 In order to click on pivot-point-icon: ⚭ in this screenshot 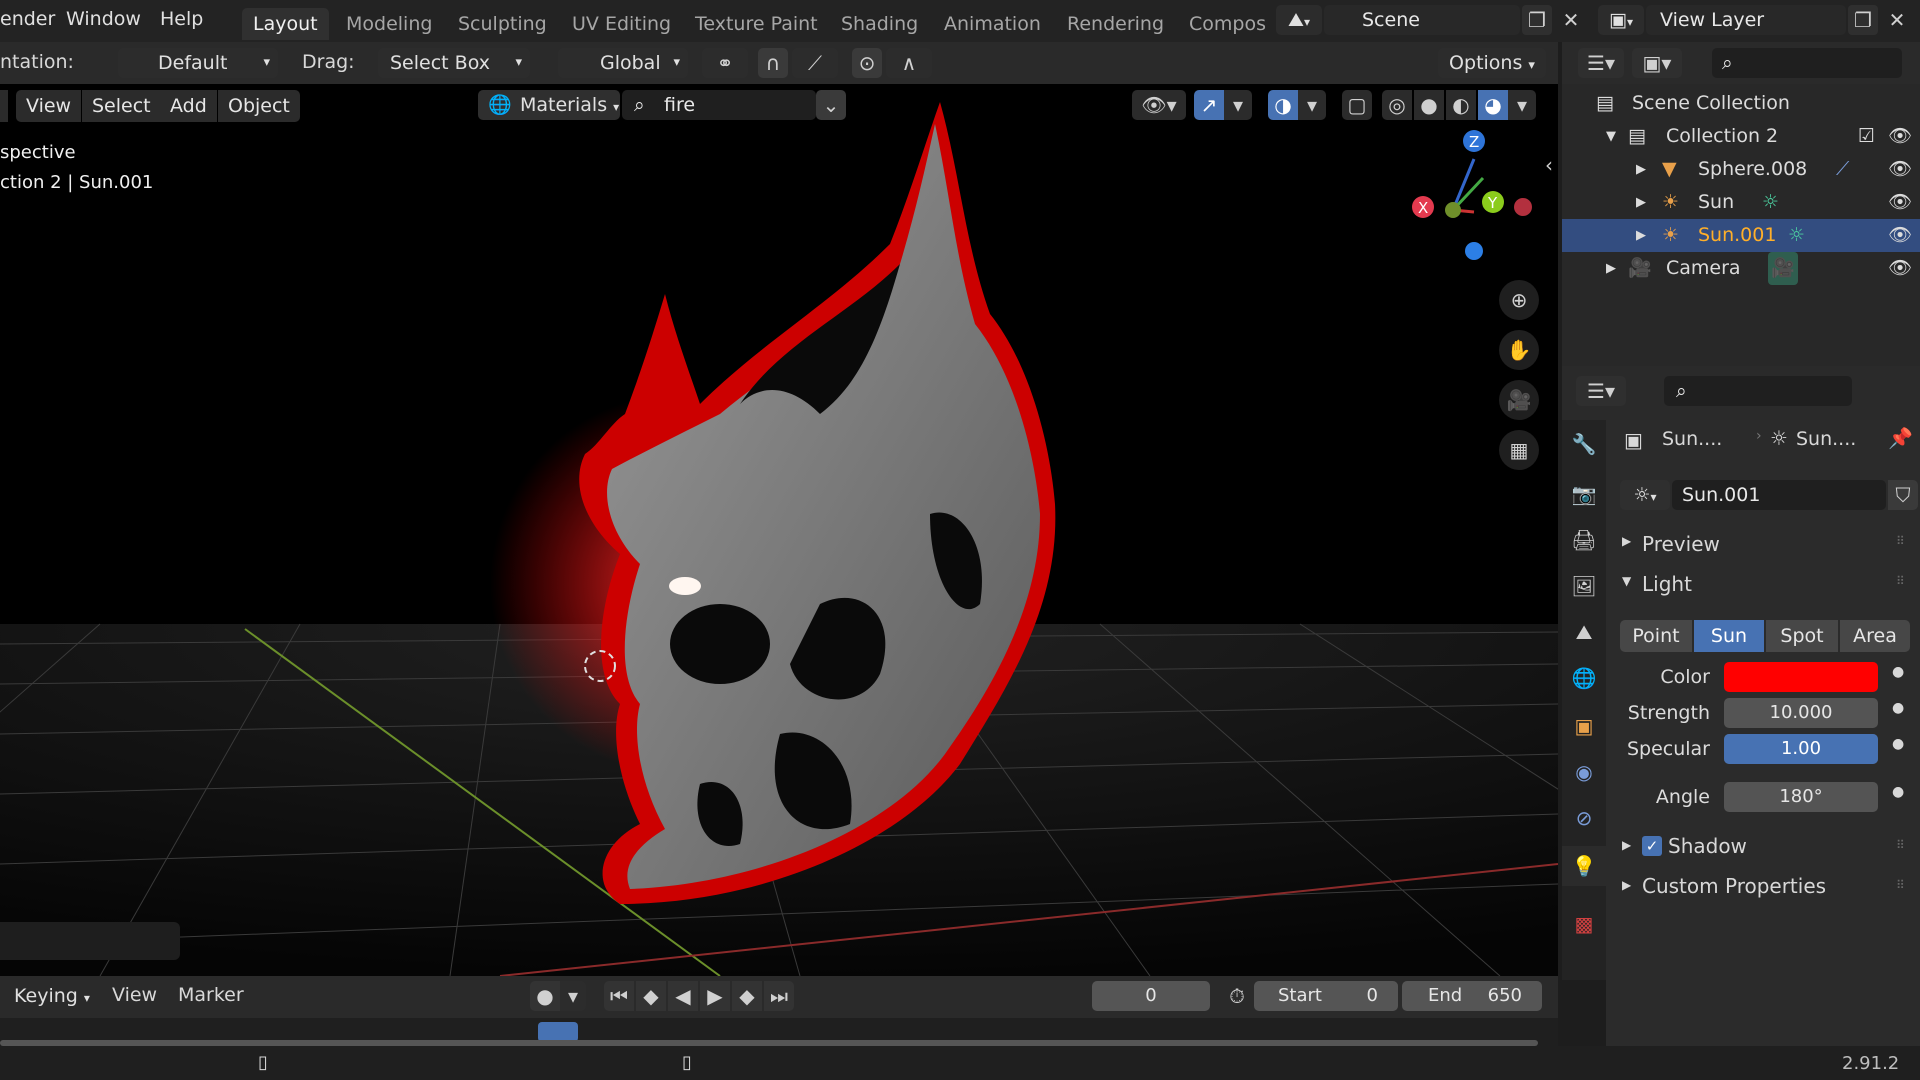, I will do `click(725, 63)`.